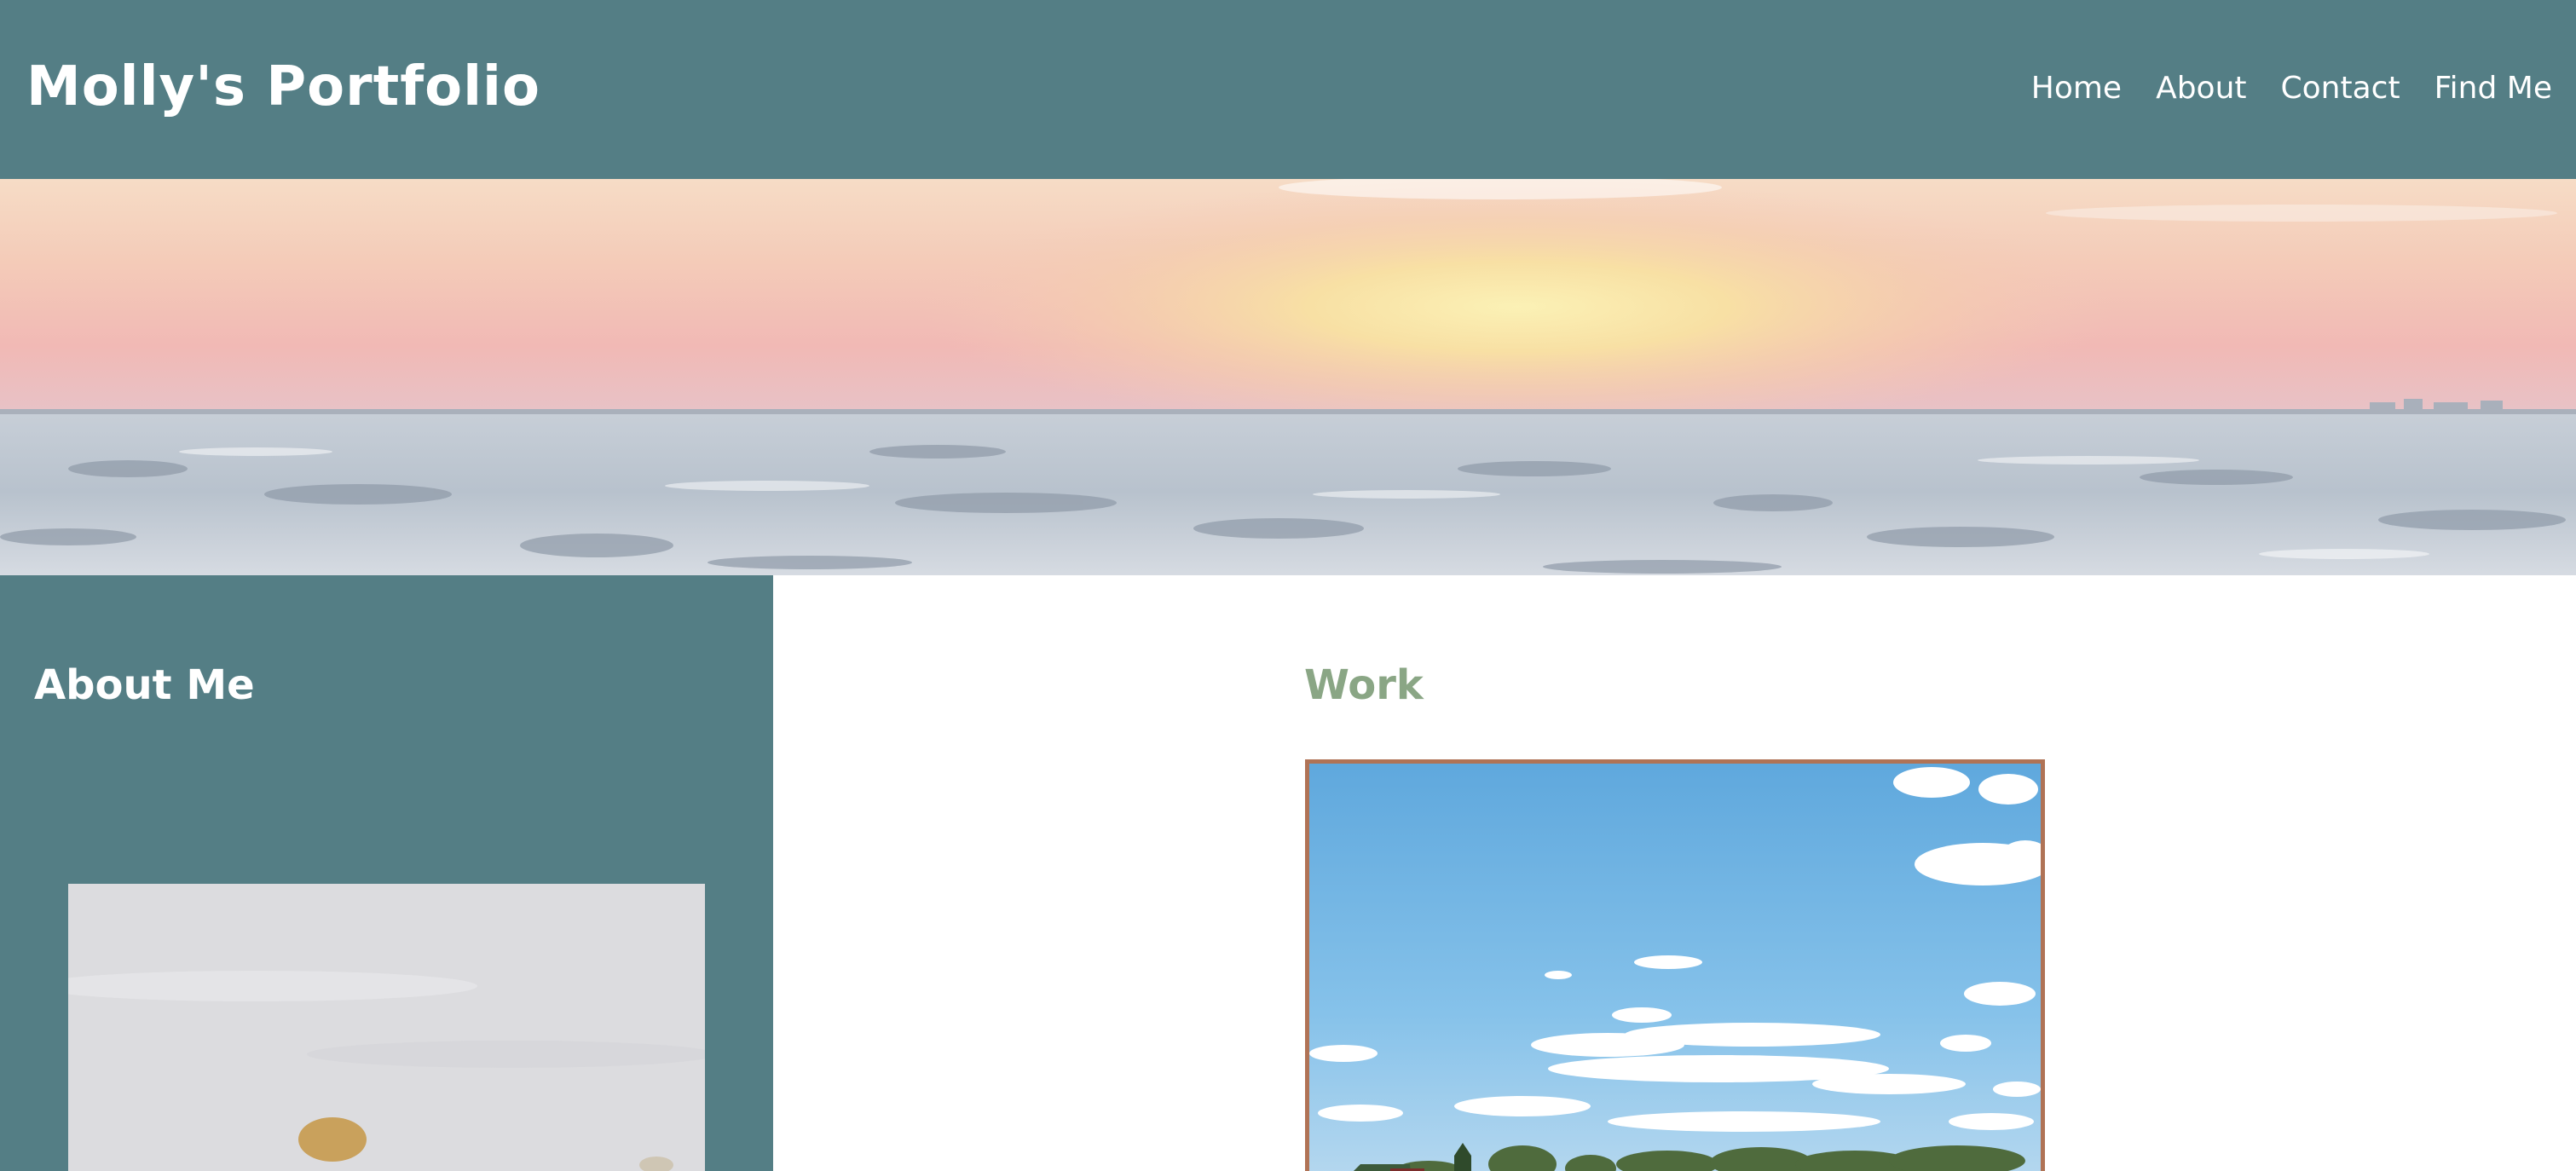  I want to click on main-nav: Home About Contact Find Me, so click(2291, 87).